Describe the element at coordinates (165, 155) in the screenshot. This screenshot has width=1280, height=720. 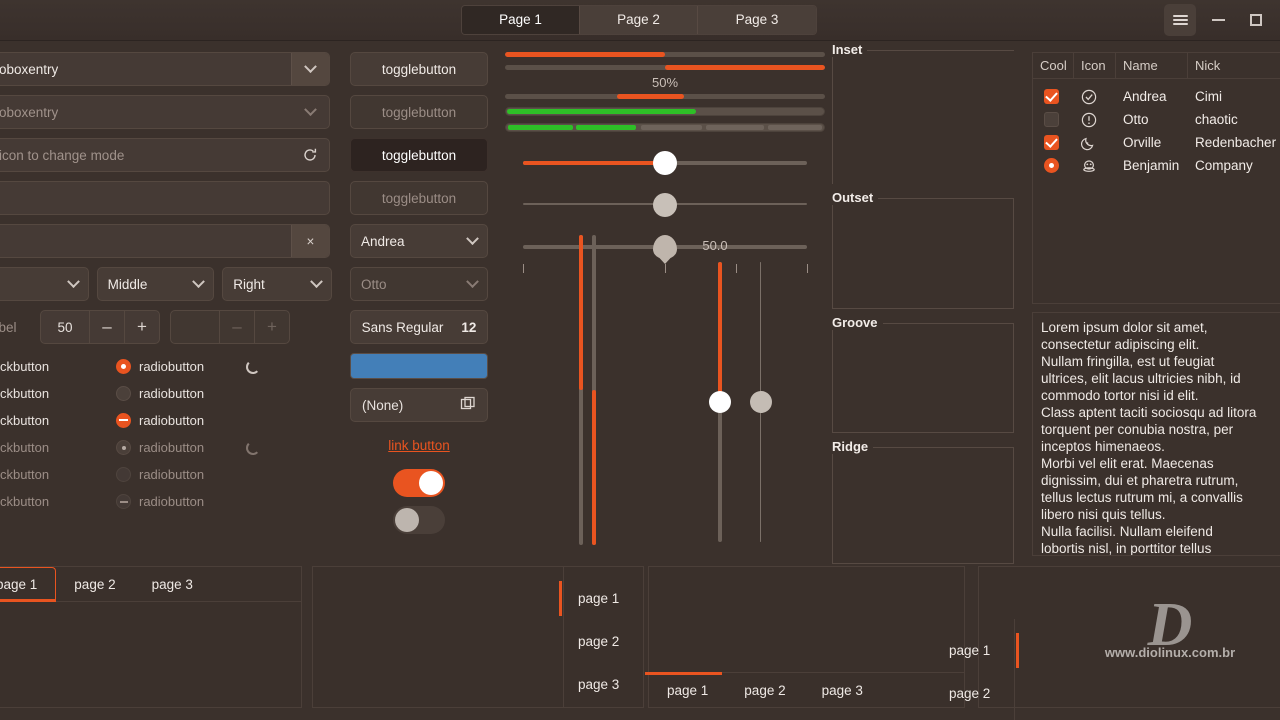
I see `icon-mode-entry: Click icon to change mode` at that location.